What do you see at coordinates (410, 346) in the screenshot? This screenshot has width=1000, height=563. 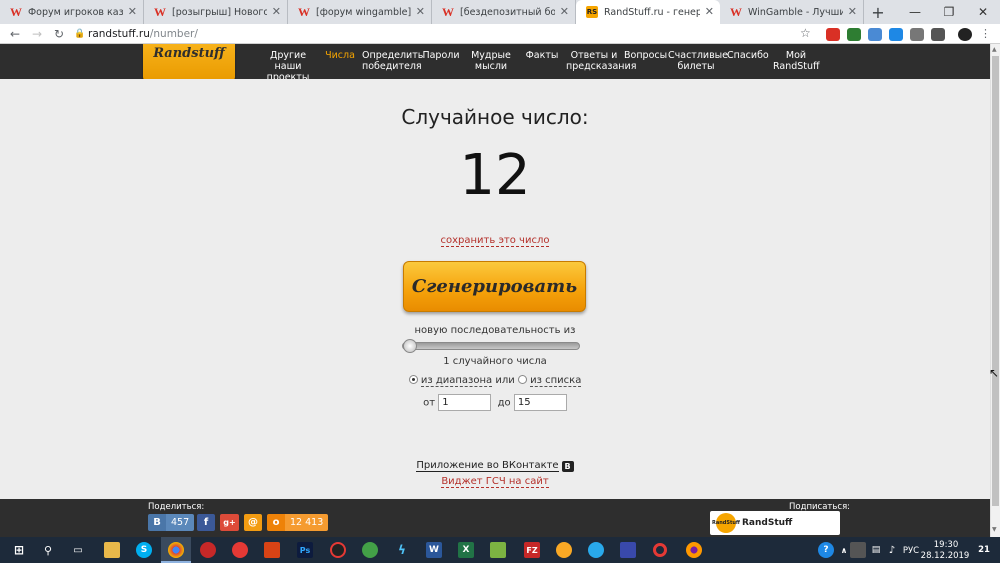 I see `slider-handle` at bounding box center [410, 346].